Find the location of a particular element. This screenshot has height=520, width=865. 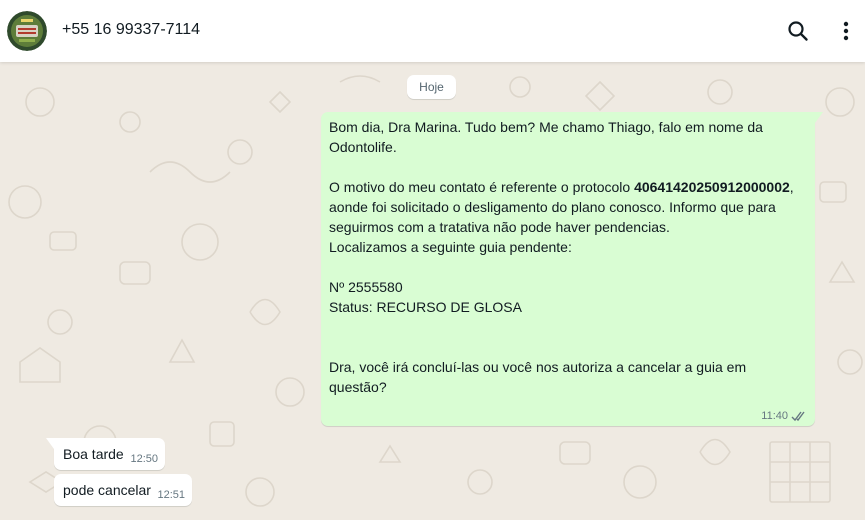

chat-header: +55 16 99337-7114 is located at coordinates (432, 31).